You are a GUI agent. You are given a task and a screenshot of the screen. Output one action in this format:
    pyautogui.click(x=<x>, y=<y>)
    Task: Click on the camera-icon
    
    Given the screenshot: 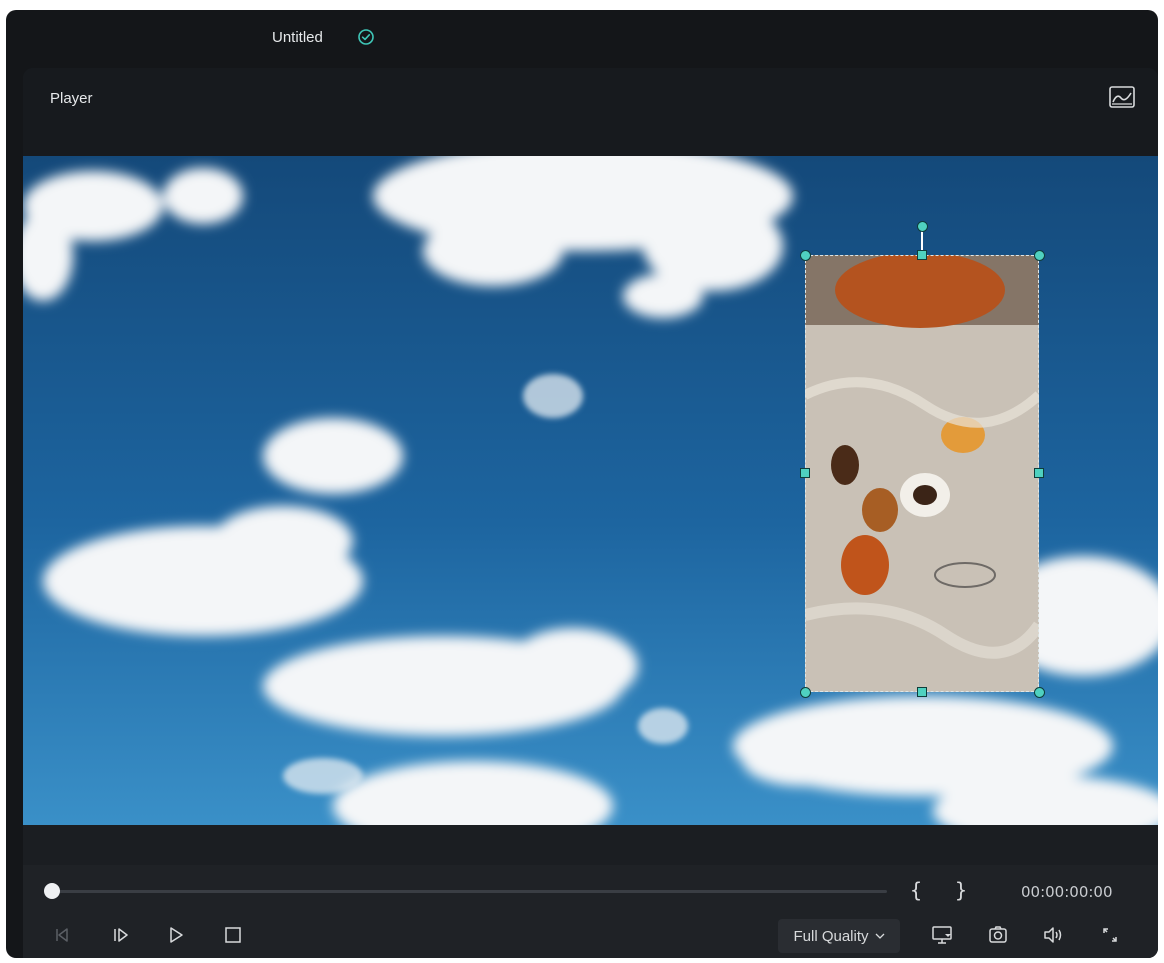 What is the action you would take?
    pyautogui.click(x=998, y=934)
    